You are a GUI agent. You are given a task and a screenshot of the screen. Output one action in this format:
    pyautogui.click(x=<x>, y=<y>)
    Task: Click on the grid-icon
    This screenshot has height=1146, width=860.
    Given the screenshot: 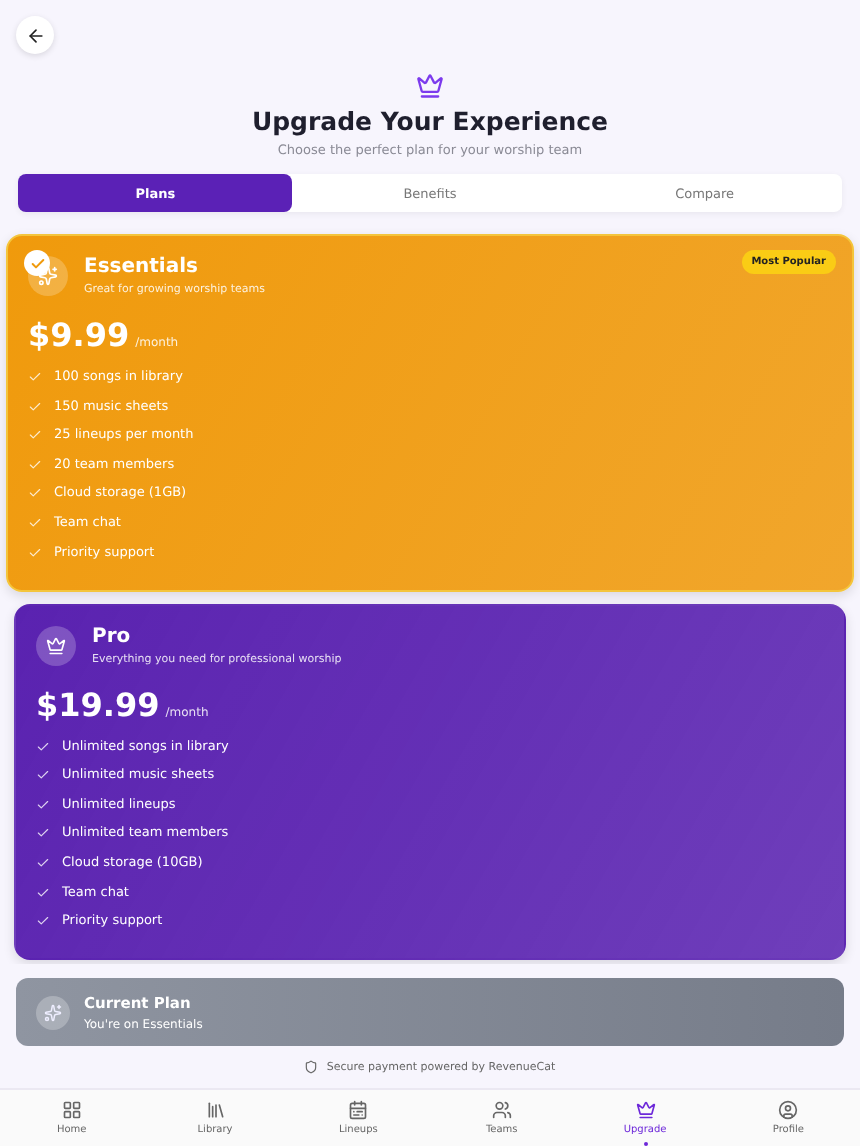 What is the action you would take?
    pyautogui.click(x=71, y=1110)
    